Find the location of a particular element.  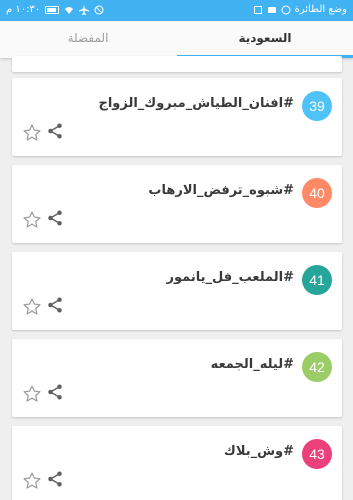

hashtag-text: #شبوه_ترفض_الارهاب is located at coordinates (221, 190).